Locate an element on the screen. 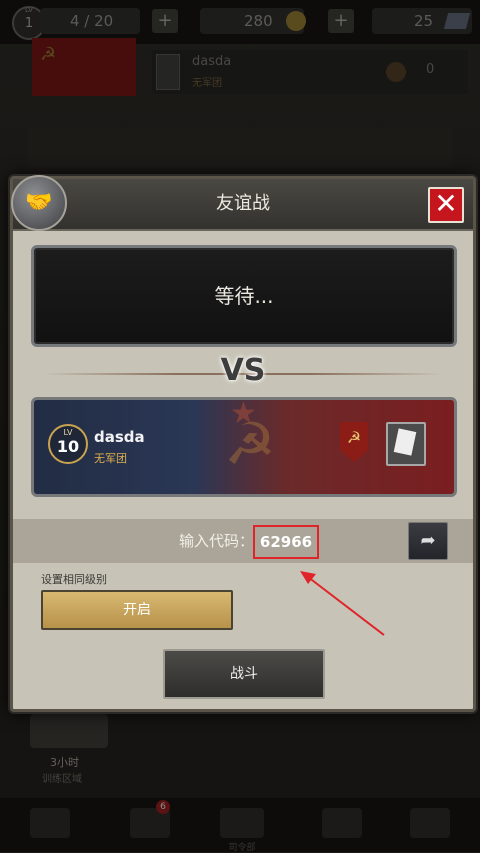 This screenshot has width=480, height=853. code-bar: 输入代码： 62966 ➦ is located at coordinates (243, 541).